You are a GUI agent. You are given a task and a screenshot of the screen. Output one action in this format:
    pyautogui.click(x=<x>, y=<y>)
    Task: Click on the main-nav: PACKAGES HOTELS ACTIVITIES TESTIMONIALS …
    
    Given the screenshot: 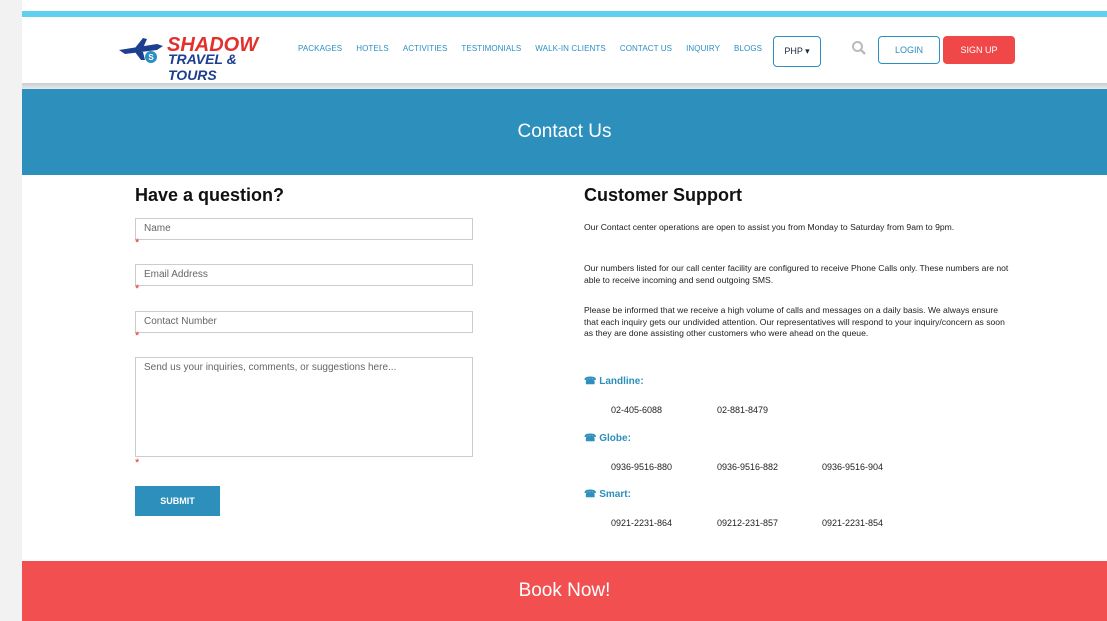 What is the action you would take?
    pyautogui.click(x=537, y=48)
    